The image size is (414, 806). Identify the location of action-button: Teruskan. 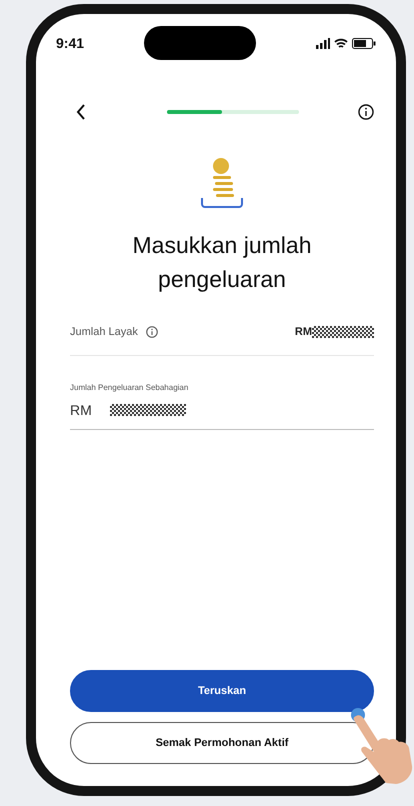
(222, 691).